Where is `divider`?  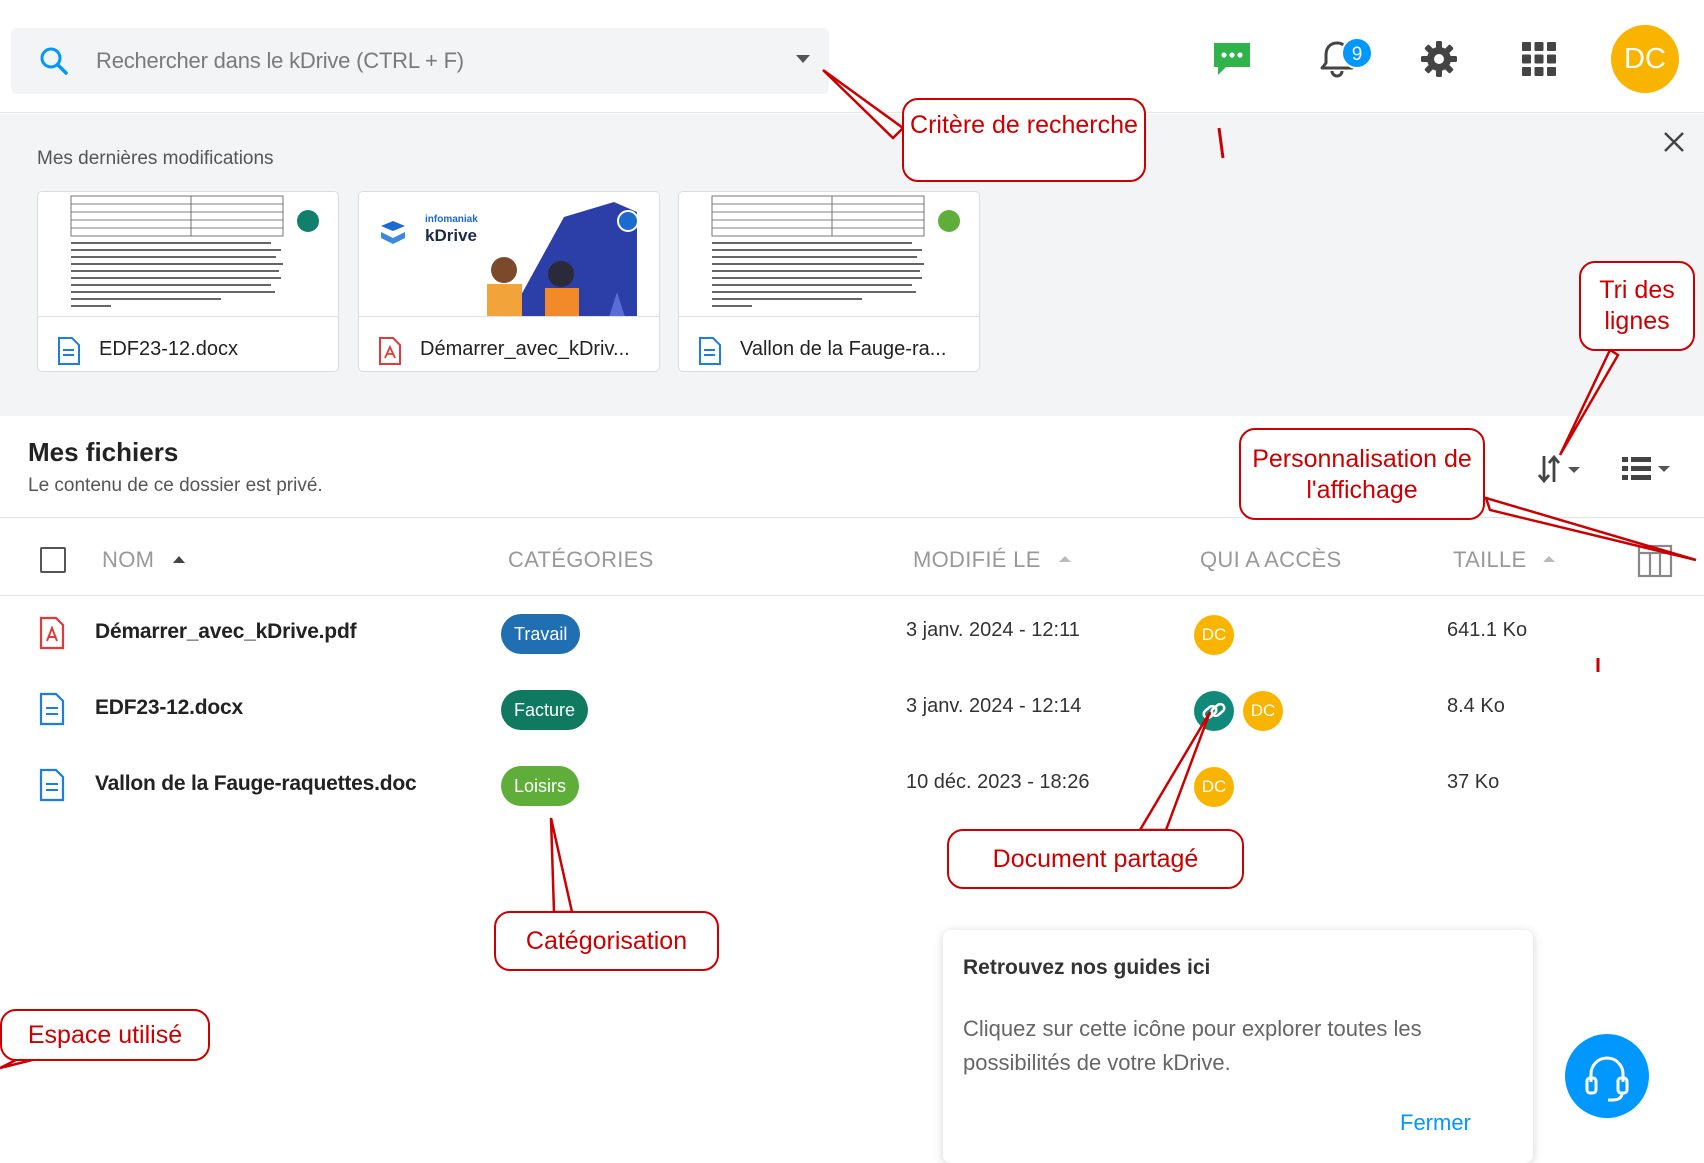
divider is located at coordinates (852, 595).